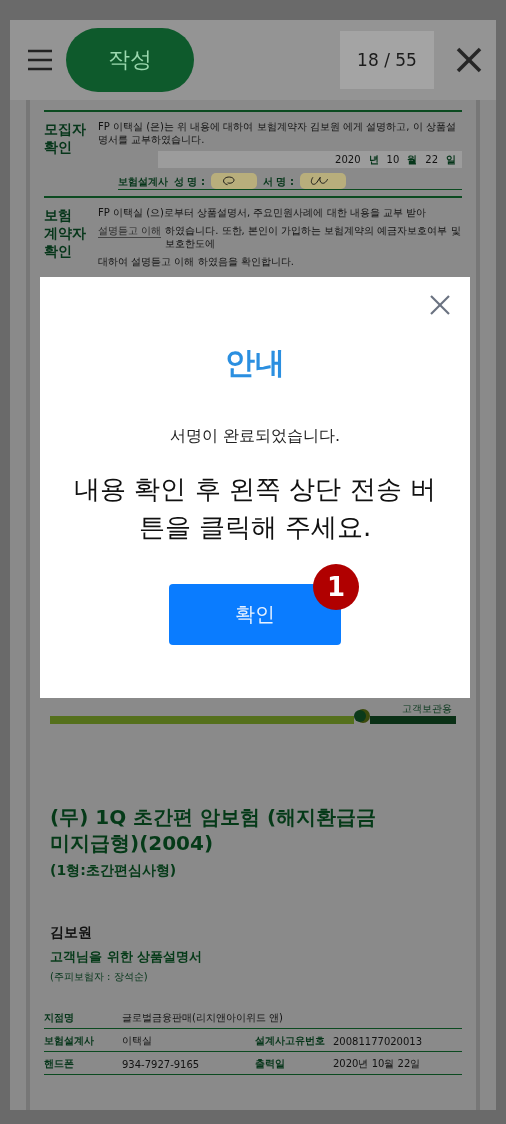 Image resolution: width=506 pixels, height=1124 pixels. What do you see at coordinates (130, 231) in the screenshot?
I see `confirm-phrase-field: 설명듣고 이해` at bounding box center [130, 231].